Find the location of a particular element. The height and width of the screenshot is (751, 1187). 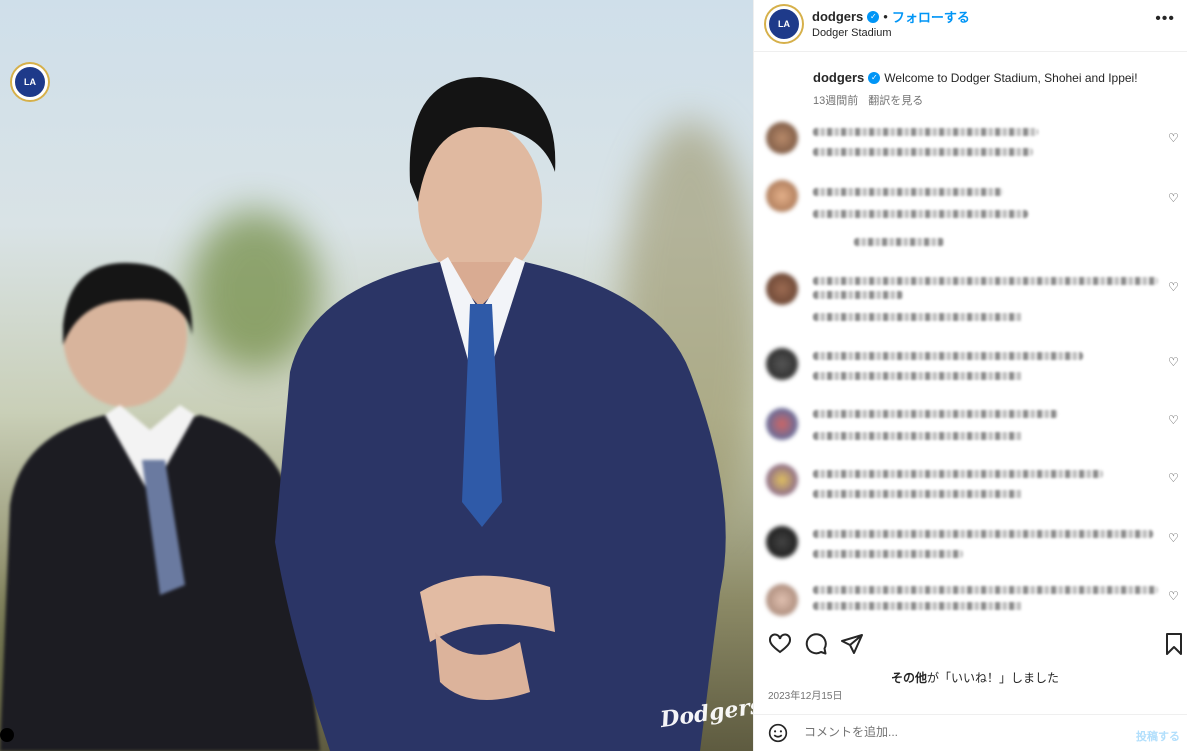

likes-others-link: その他 is located at coordinates (909, 678).